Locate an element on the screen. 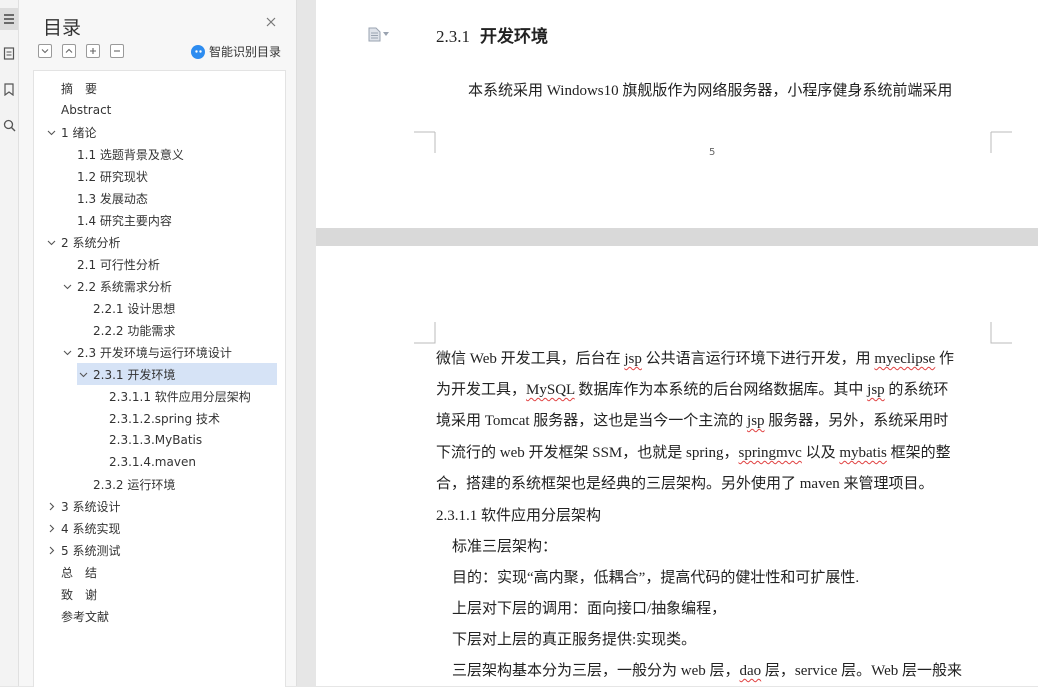 The width and height of the screenshot is (1038, 687). toc-item-1-1: 1.1 选题背景及意义 is located at coordinates (130, 154).